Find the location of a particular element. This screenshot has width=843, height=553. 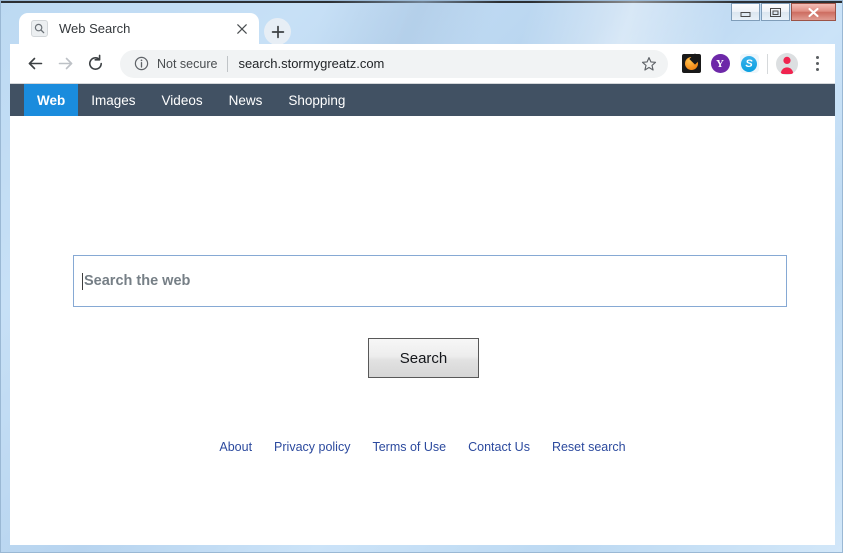

title-bar-top-line is located at coordinates (421, 2).